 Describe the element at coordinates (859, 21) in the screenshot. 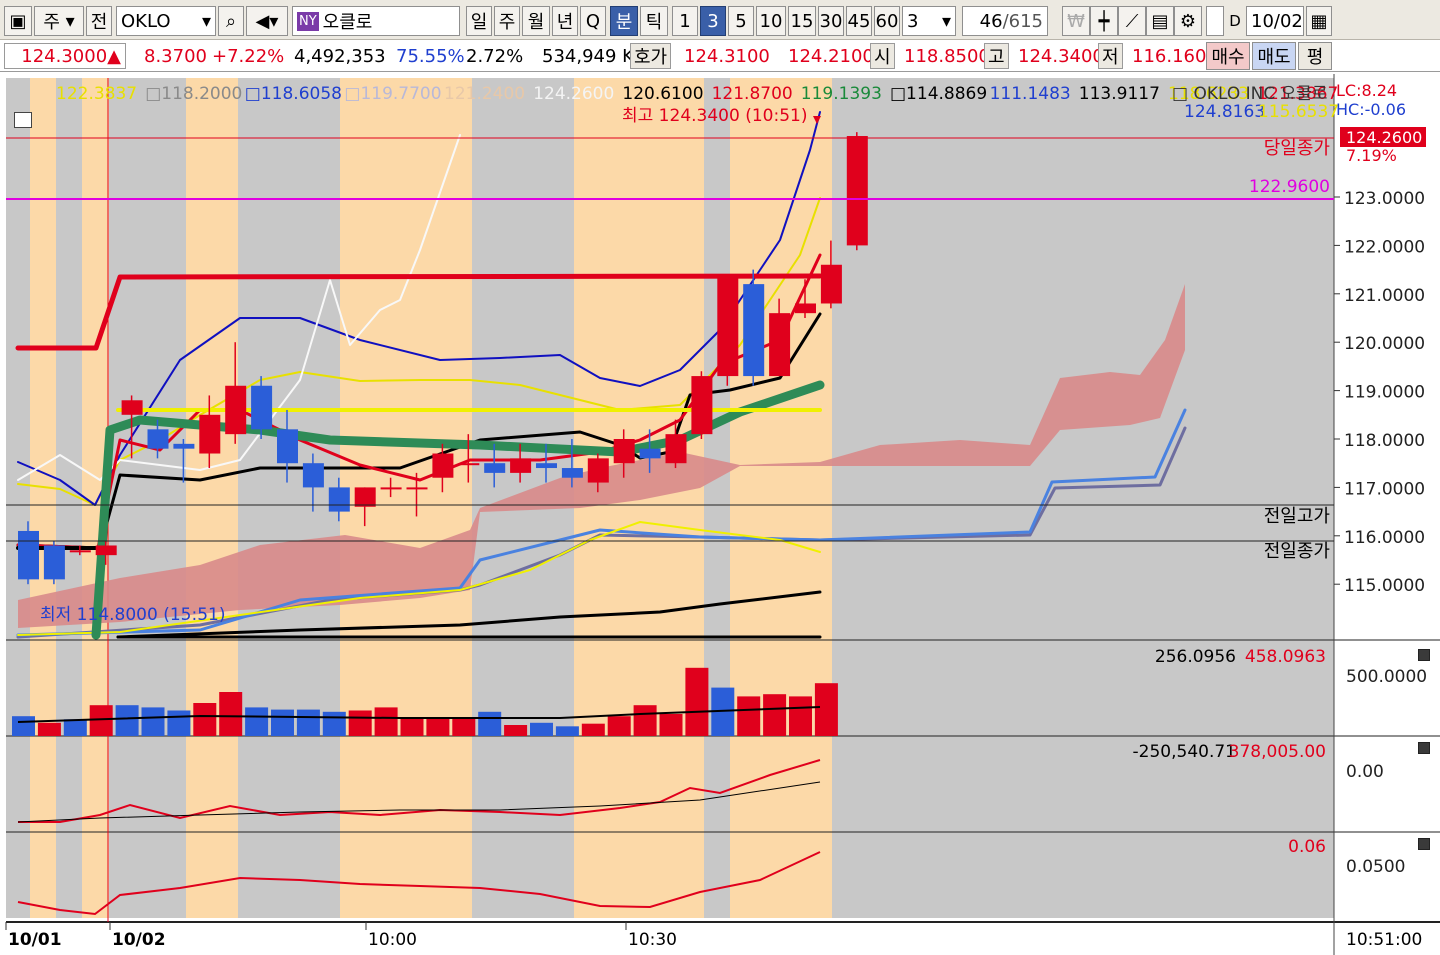

I see `interval-45-button: 45` at that location.